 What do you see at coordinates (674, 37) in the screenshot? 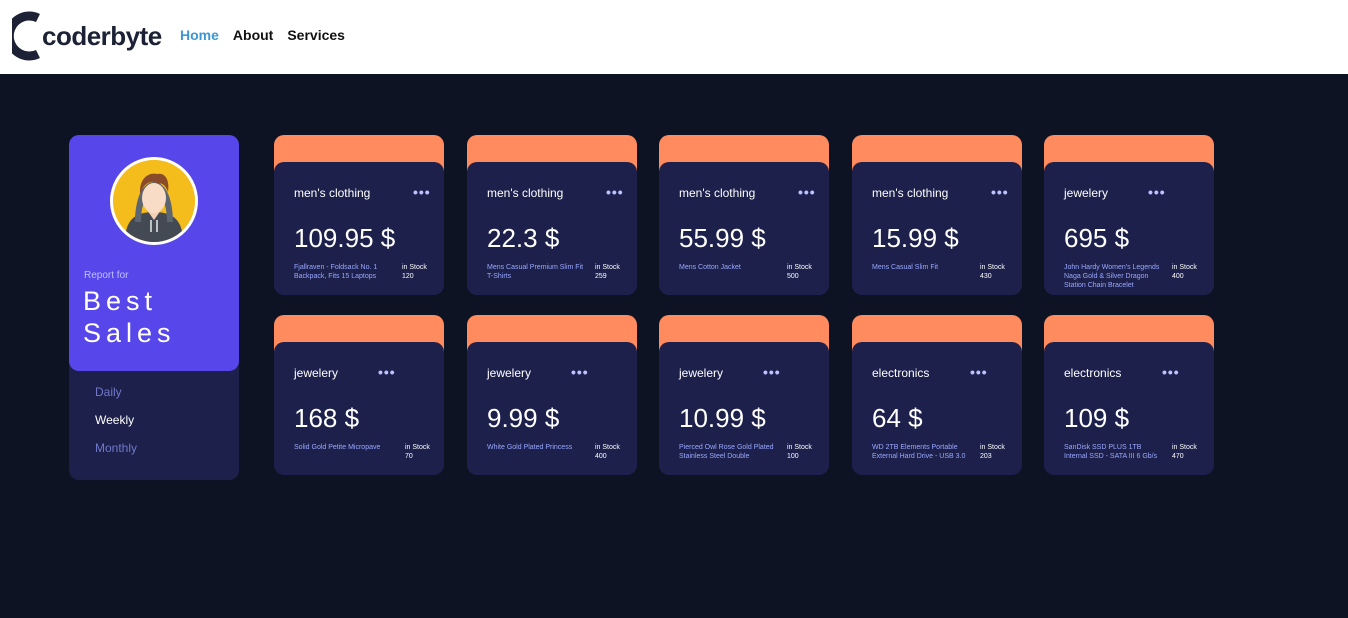
I see `navbar: coderbyte Home About Services` at bounding box center [674, 37].